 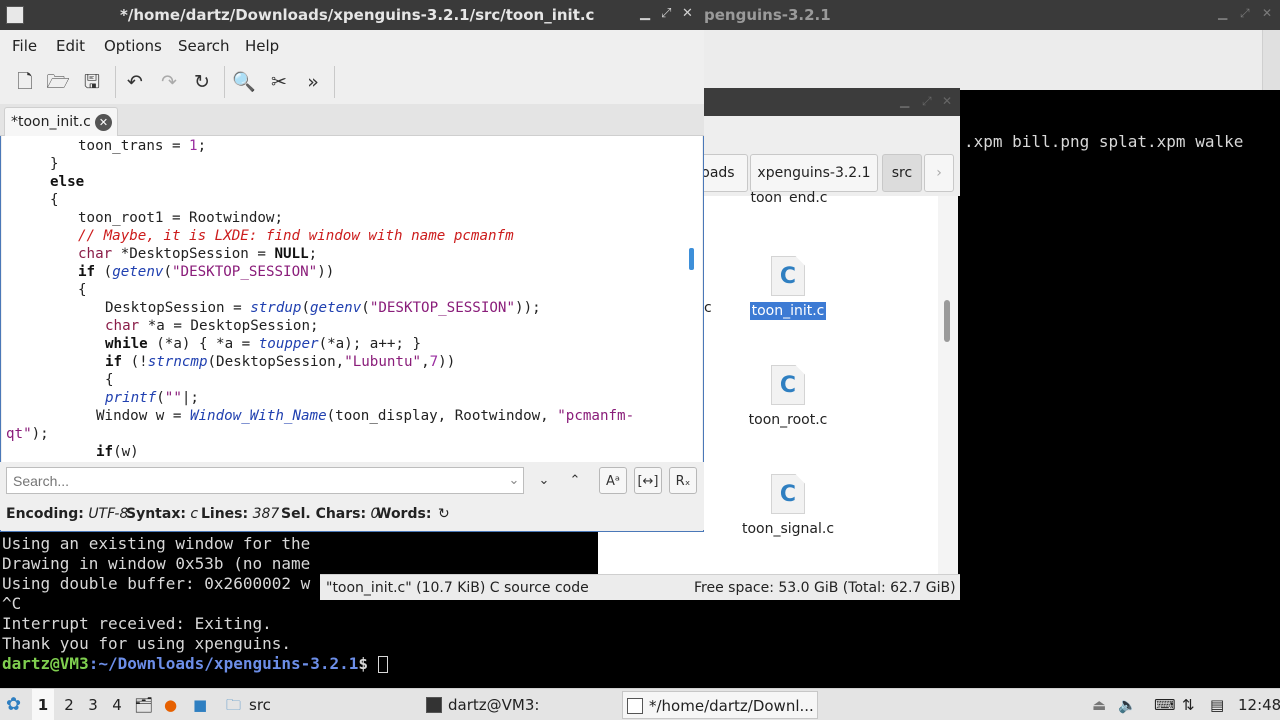 What do you see at coordinates (691, 259) in the screenshot?
I see `editor-scroll-thumb` at bounding box center [691, 259].